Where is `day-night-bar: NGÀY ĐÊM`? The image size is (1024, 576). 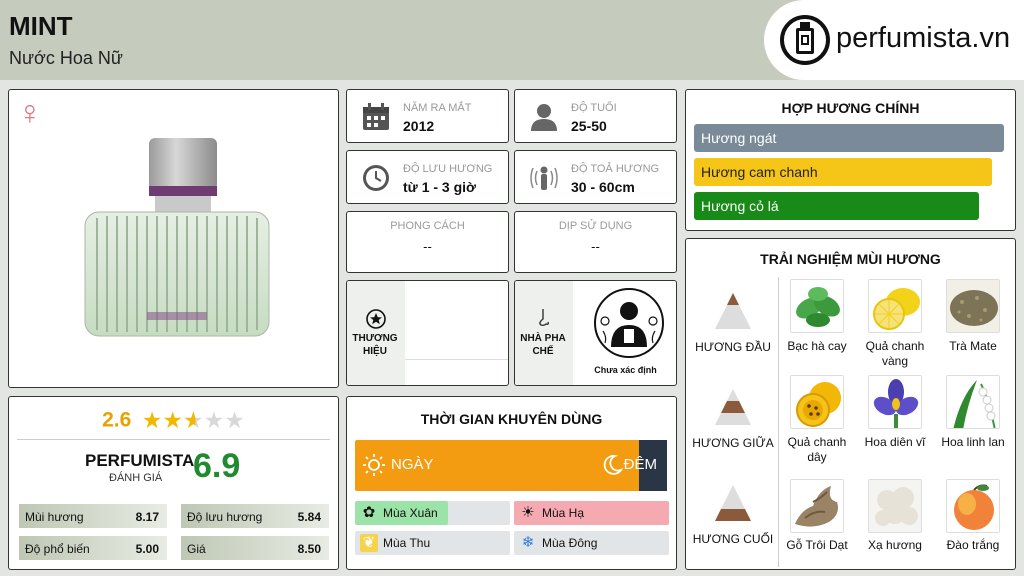
day-night-bar: NGÀY ĐÊM is located at coordinates (511, 465).